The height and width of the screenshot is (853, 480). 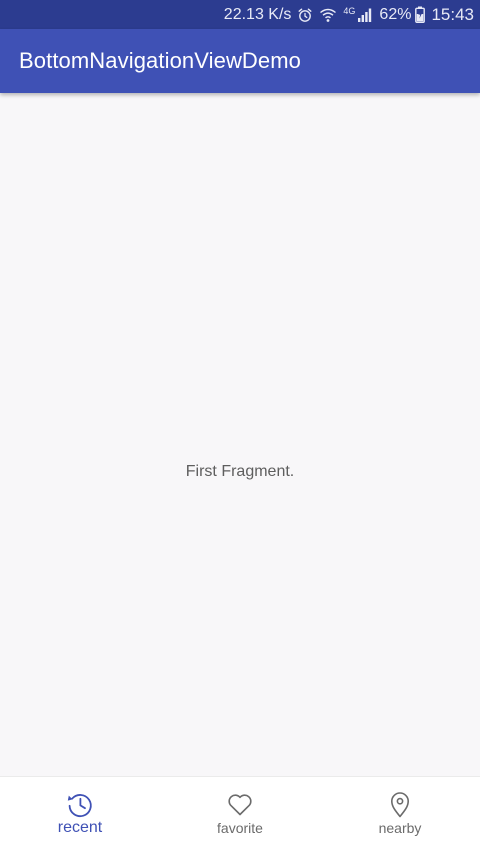 What do you see at coordinates (240, 471) in the screenshot?
I see `fragment-message: First Fragment.` at bounding box center [240, 471].